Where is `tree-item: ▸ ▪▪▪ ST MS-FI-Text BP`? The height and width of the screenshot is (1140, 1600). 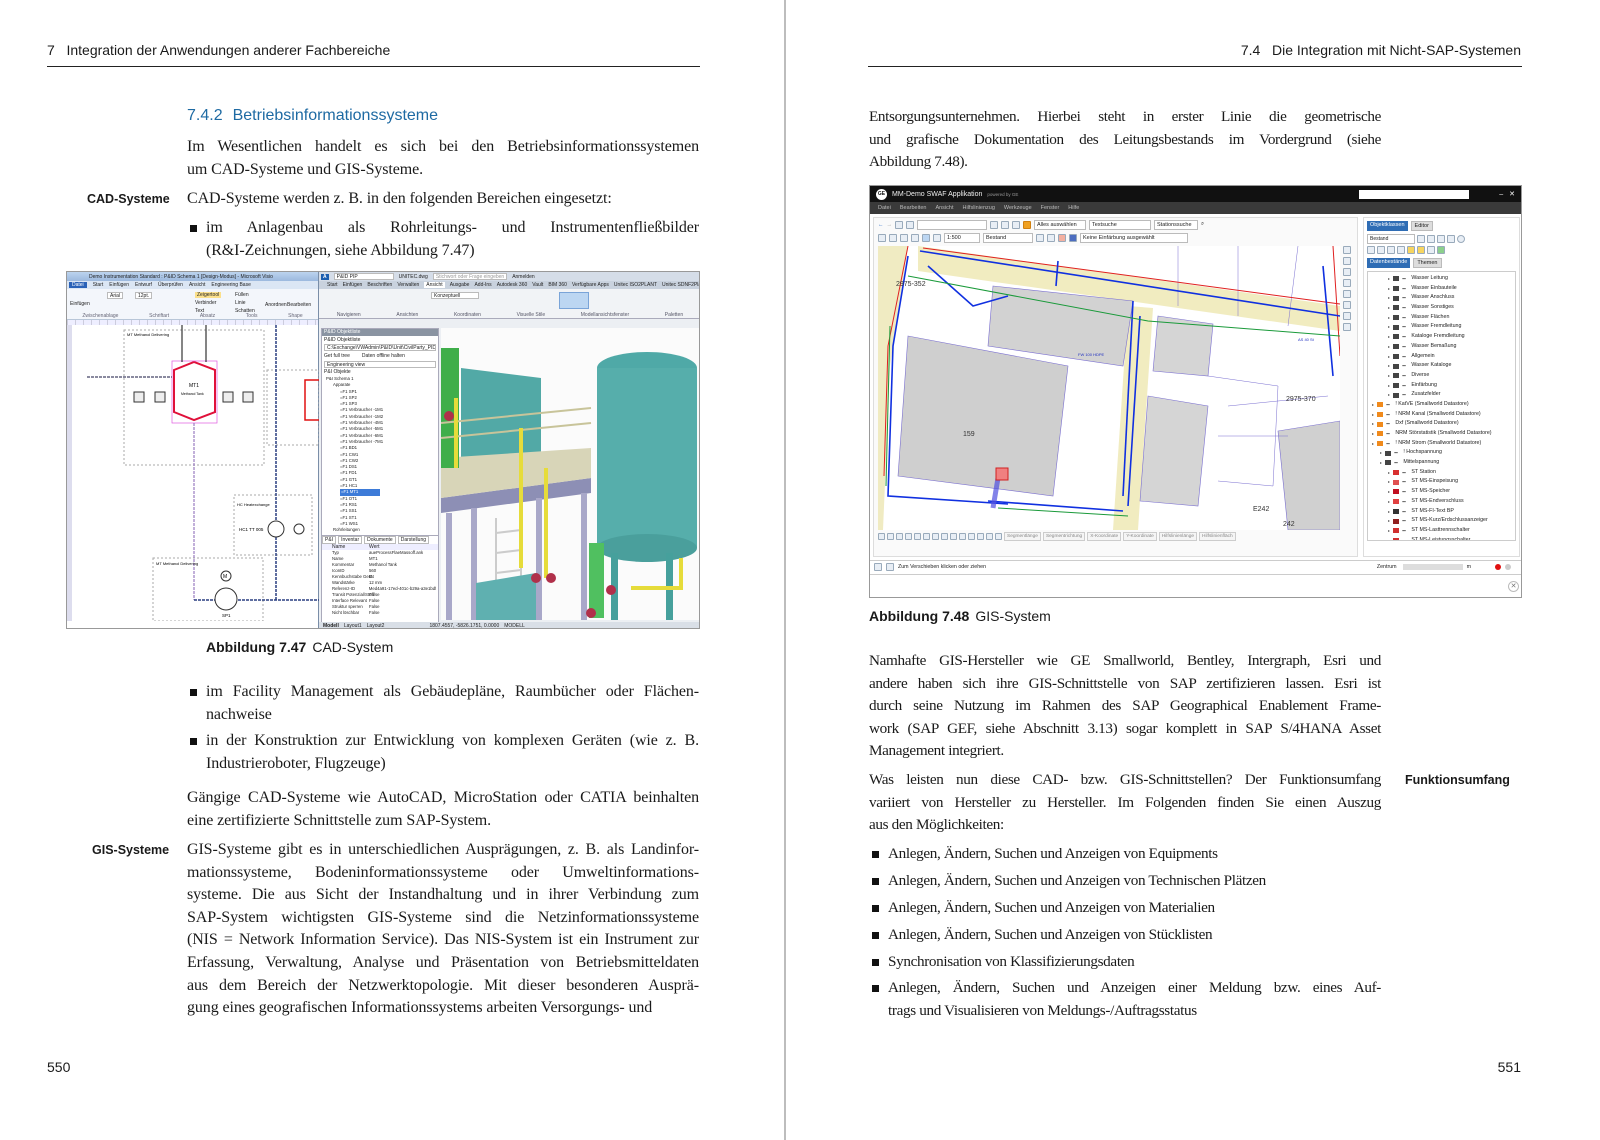
tree-item: ▸ ▪▪▪ ST MS-FI-Text BP is located at coordinates (1441, 512).